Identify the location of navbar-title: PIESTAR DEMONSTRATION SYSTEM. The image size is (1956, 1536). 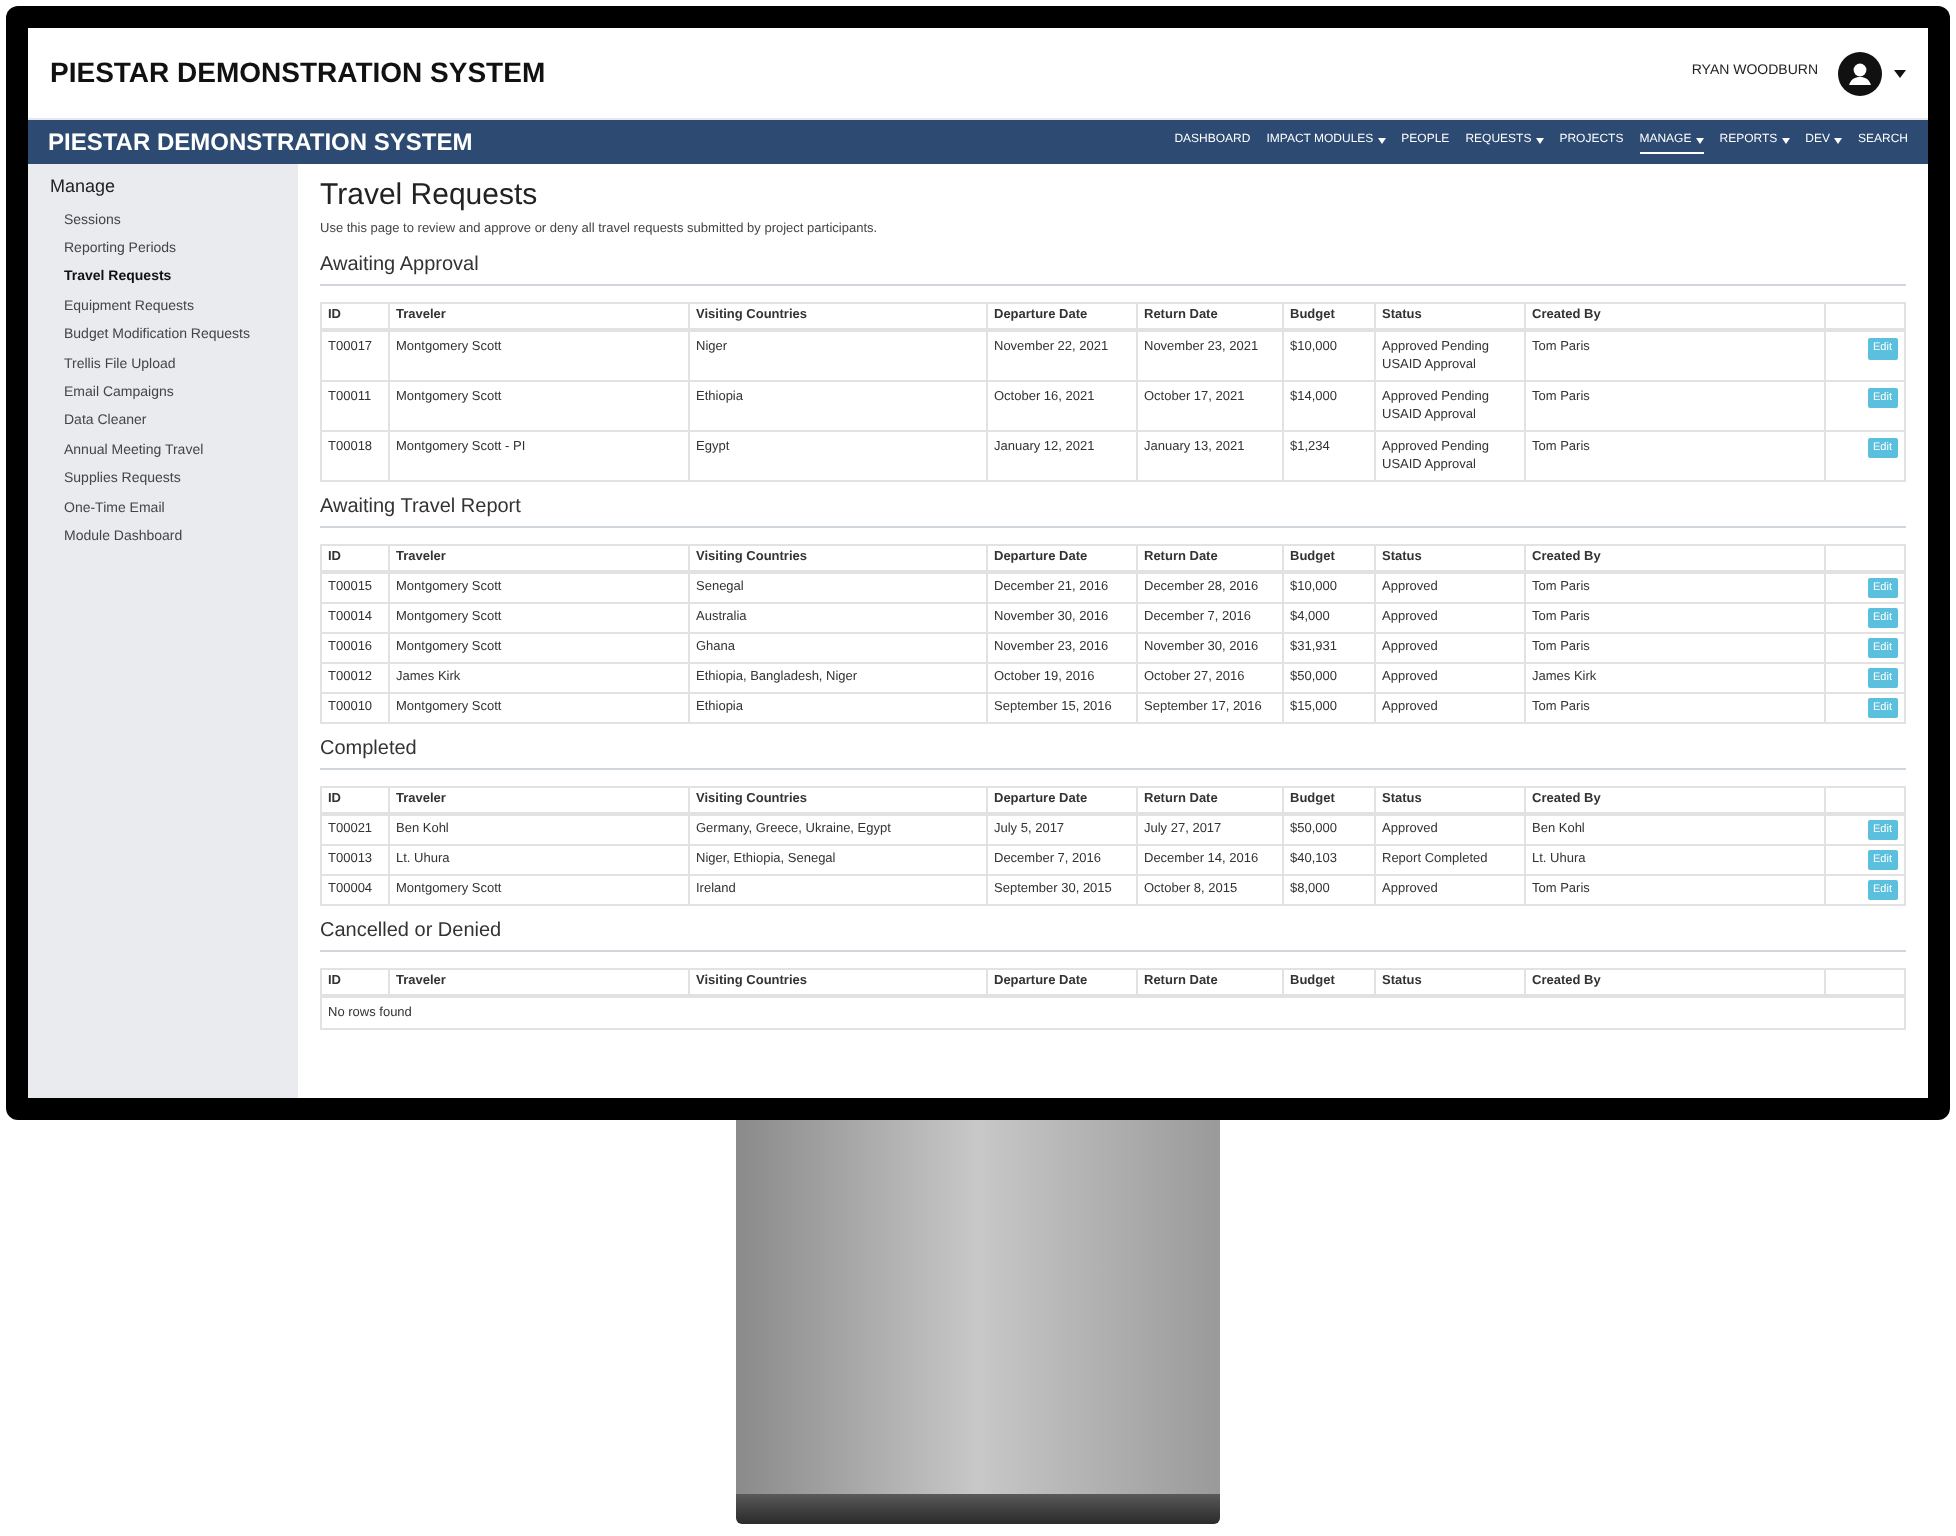
(260, 142).